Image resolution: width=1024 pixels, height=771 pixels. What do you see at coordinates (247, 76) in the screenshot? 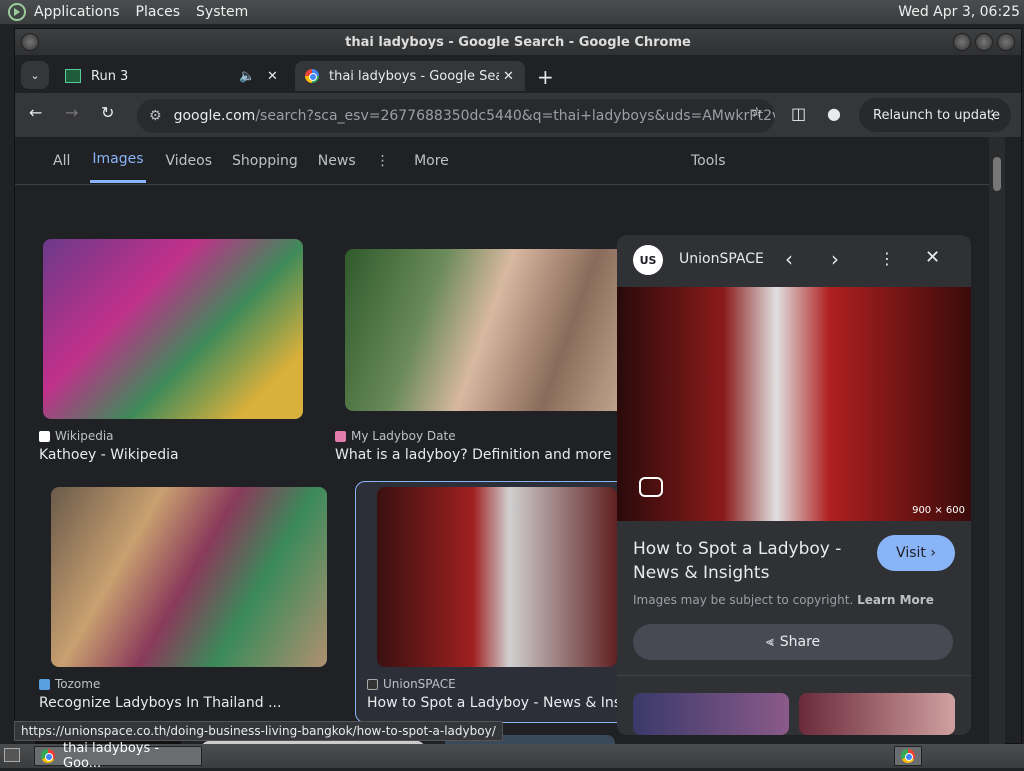
I see `speaker-icon: 🔈` at bounding box center [247, 76].